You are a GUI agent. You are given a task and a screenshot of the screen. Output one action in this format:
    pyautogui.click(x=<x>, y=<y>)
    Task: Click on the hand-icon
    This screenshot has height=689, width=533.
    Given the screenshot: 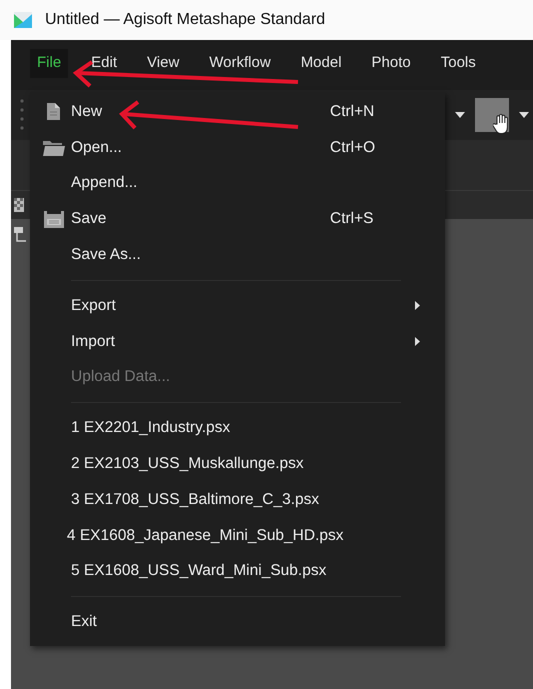 What is the action you would take?
    pyautogui.click(x=502, y=124)
    